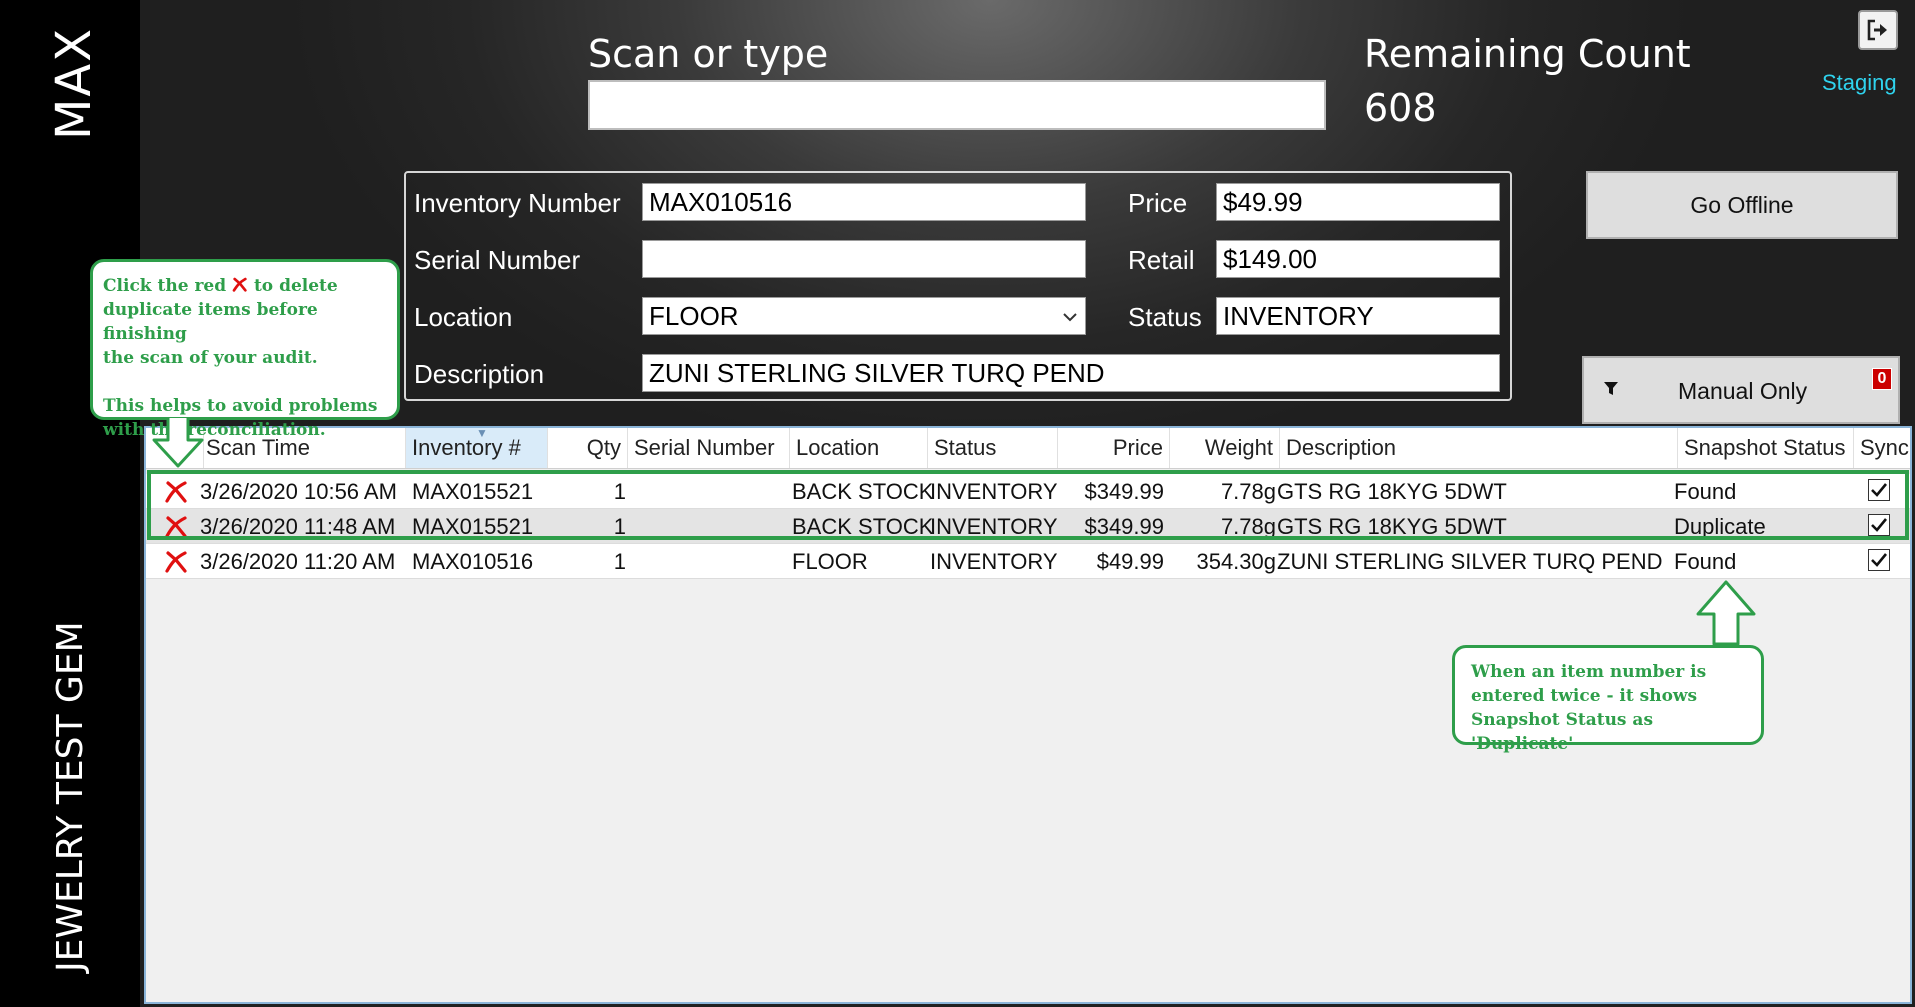 Image resolution: width=1915 pixels, height=1007 pixels. What do you see at coordinates (210, 322) in the screenshot?
I see `delete-tip-line2: duplicate items before finishing` at bounding box center [210, 322].